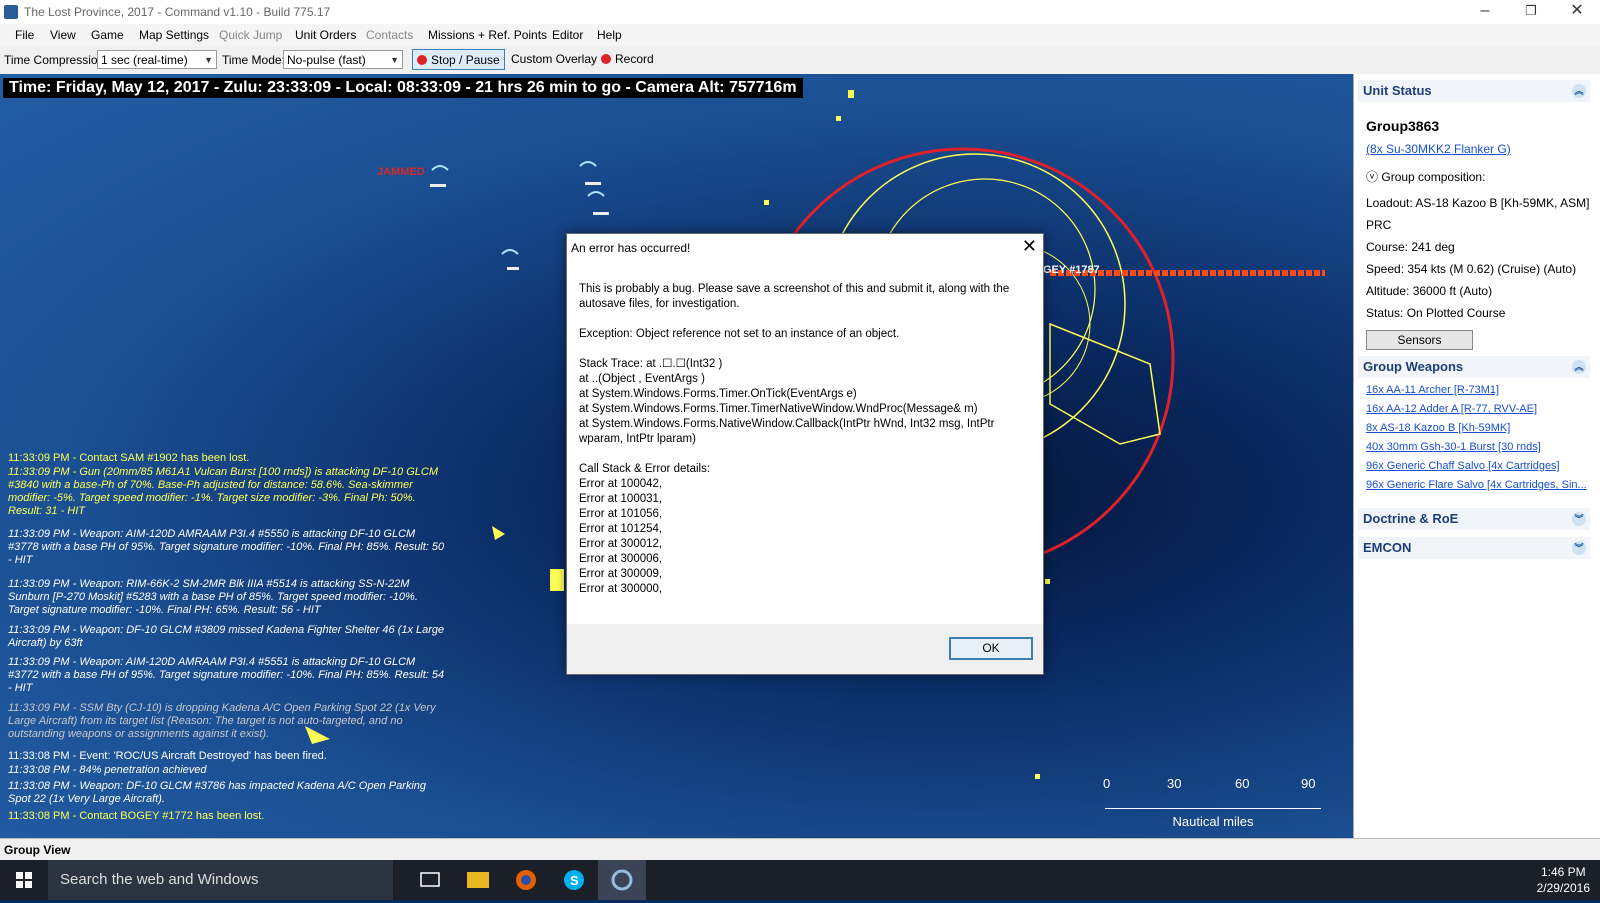 This screenshot has height=903, width=1600. What do you see at coordinates (1174, 783) in the screenshot?
I see `scale-tick-label: 30` at bounding box center [1174, 783].